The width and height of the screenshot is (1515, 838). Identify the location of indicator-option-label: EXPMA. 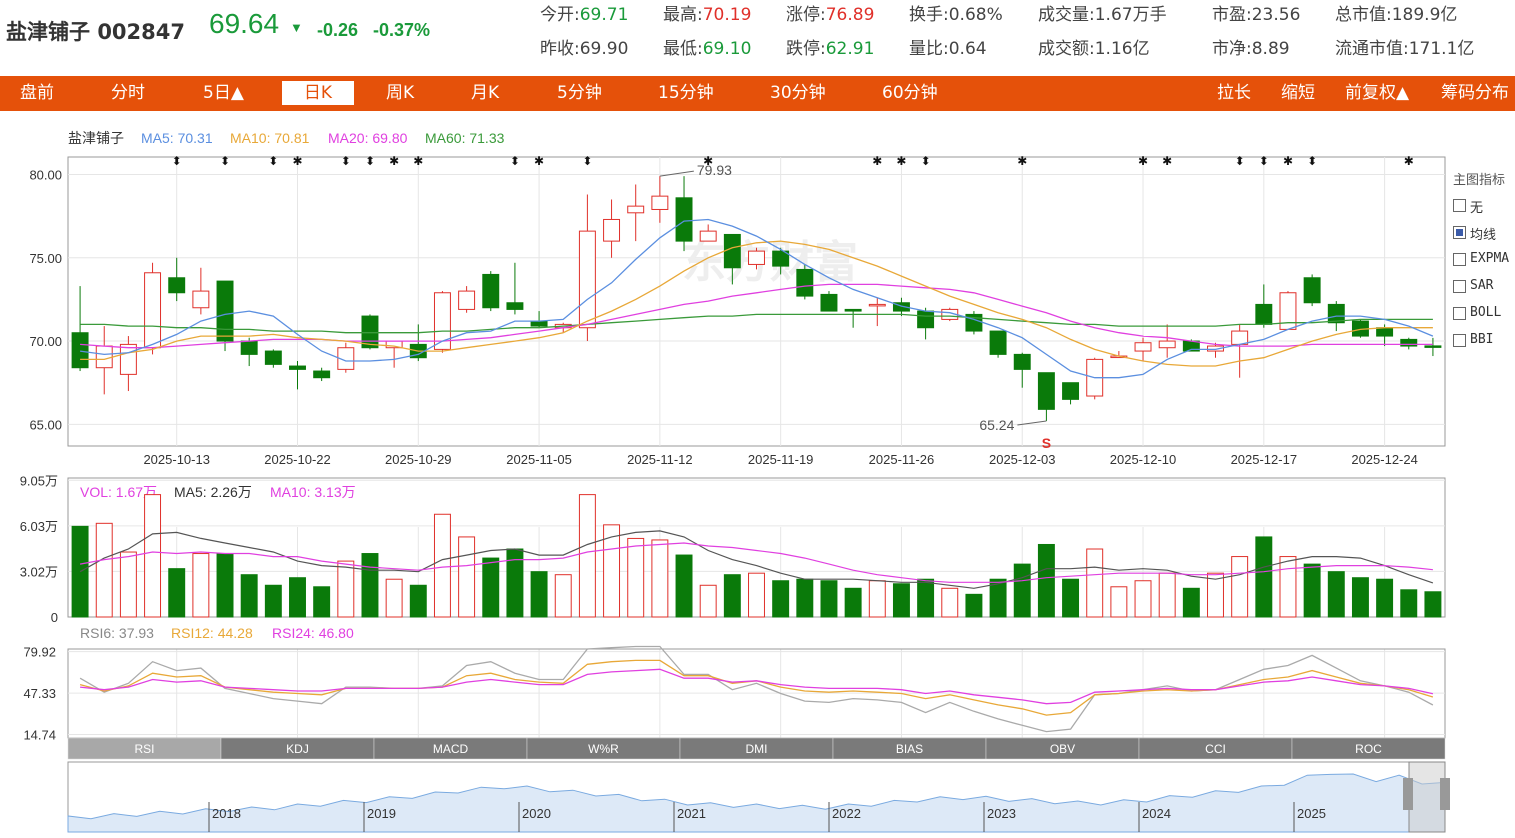
(1489, 258).